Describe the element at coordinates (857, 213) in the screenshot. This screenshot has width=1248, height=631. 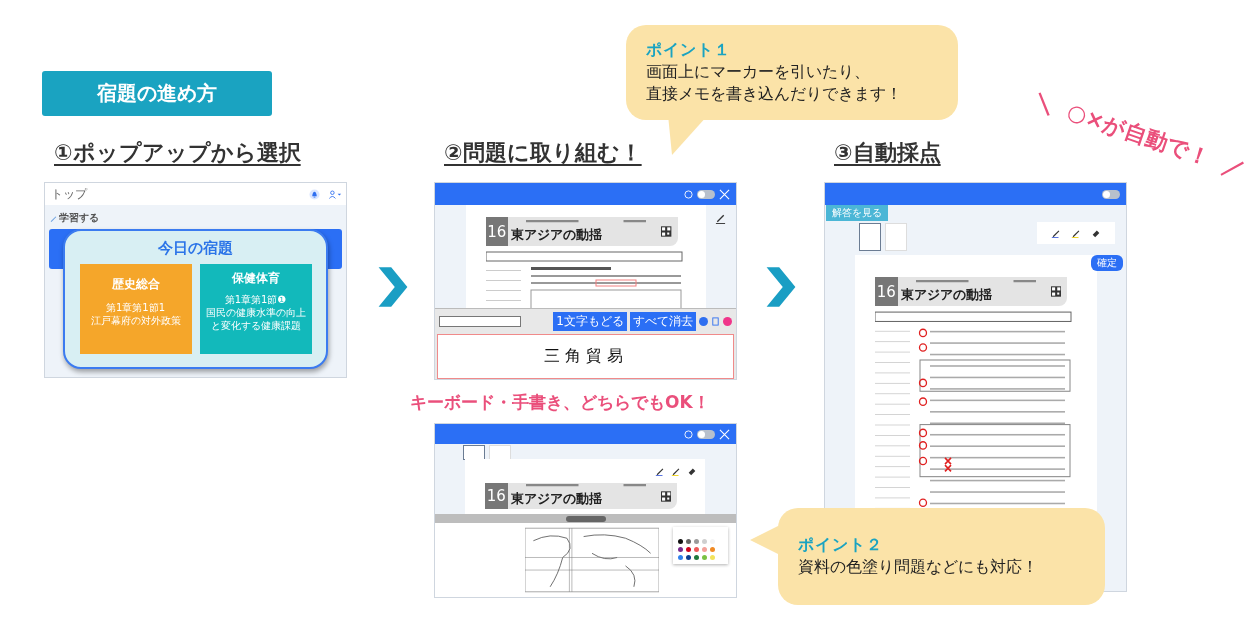
I see `show-answer-button: 解答を見る` at that location.